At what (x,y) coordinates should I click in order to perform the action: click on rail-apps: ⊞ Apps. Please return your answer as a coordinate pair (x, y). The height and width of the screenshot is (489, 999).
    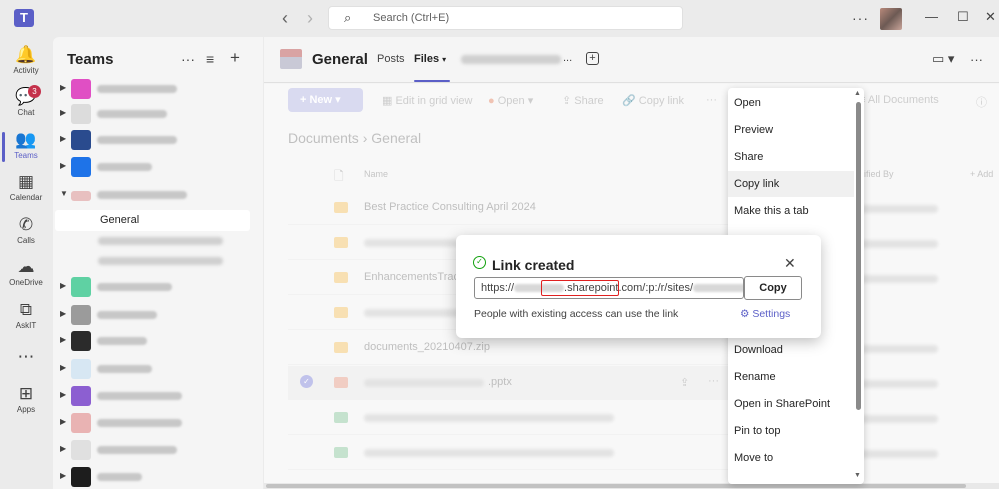
    Looking at the image, I should click on (26, 401).